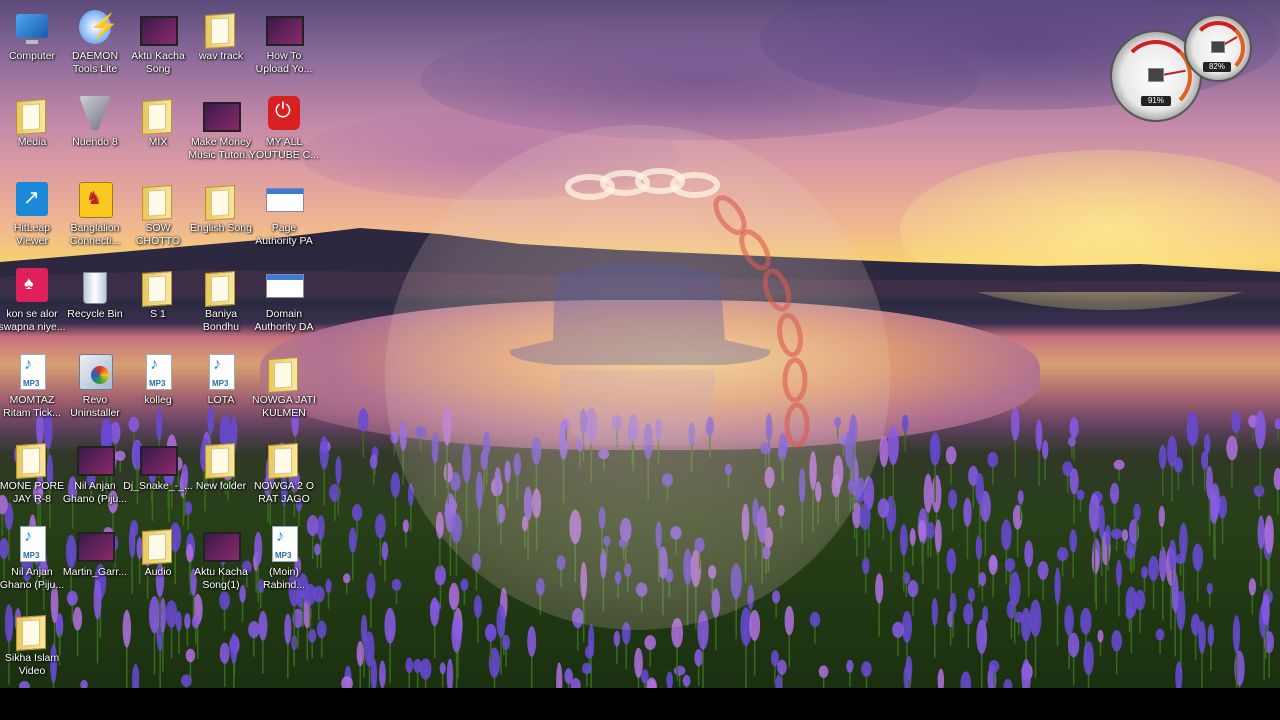 Image resolution: width=1280 pixels, height=720 pixels. I want to click on desktop-icon-daemon: ⚡ DAEMON Tools Lite, so click(95, 44).